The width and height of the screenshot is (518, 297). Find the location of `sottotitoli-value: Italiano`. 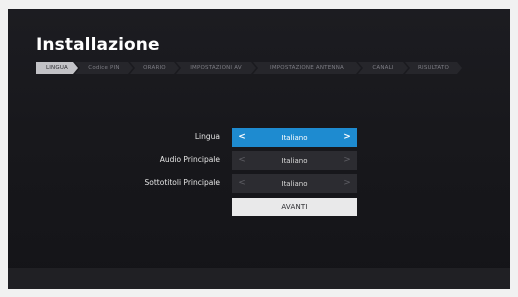

sottotitoli-value: Italiano is located at coordinates (294, 183).